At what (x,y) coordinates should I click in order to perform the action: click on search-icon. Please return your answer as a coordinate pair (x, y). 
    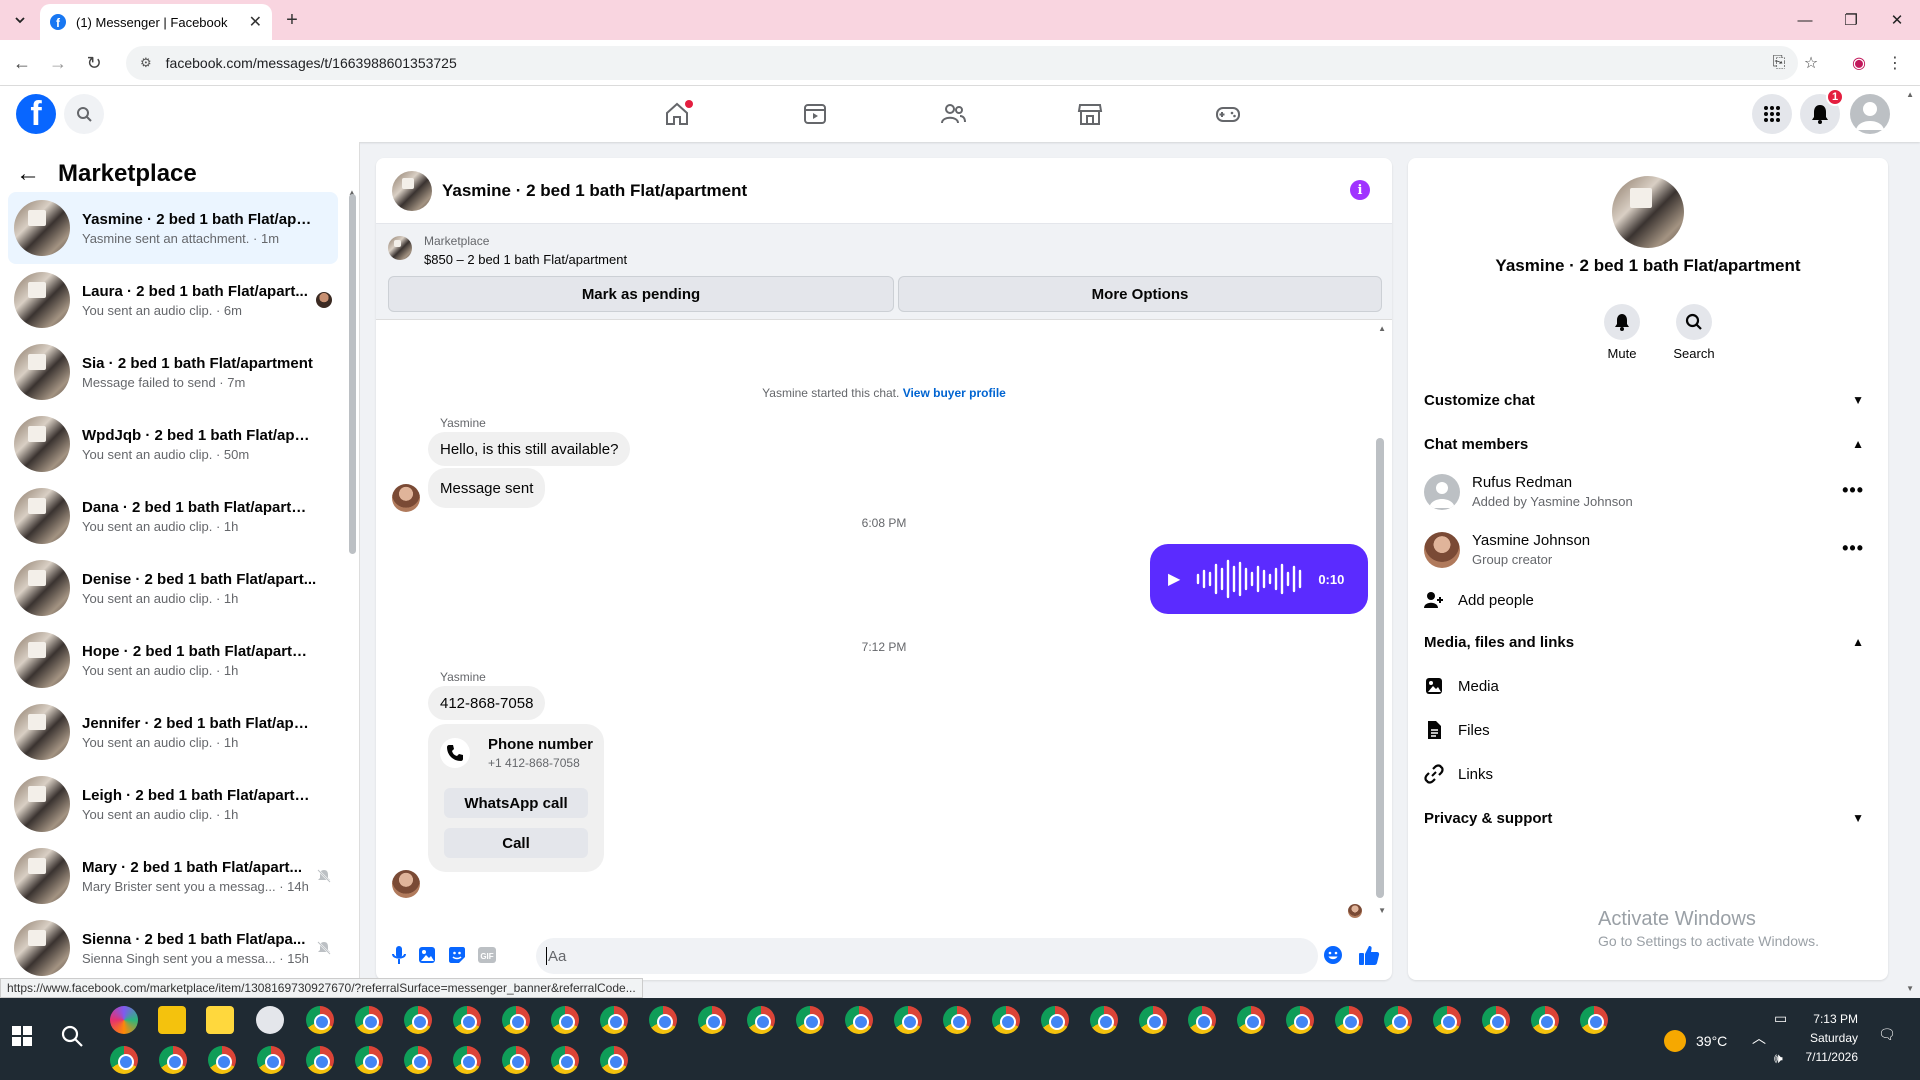
    Looking at the image, I should click on (1694, 322).